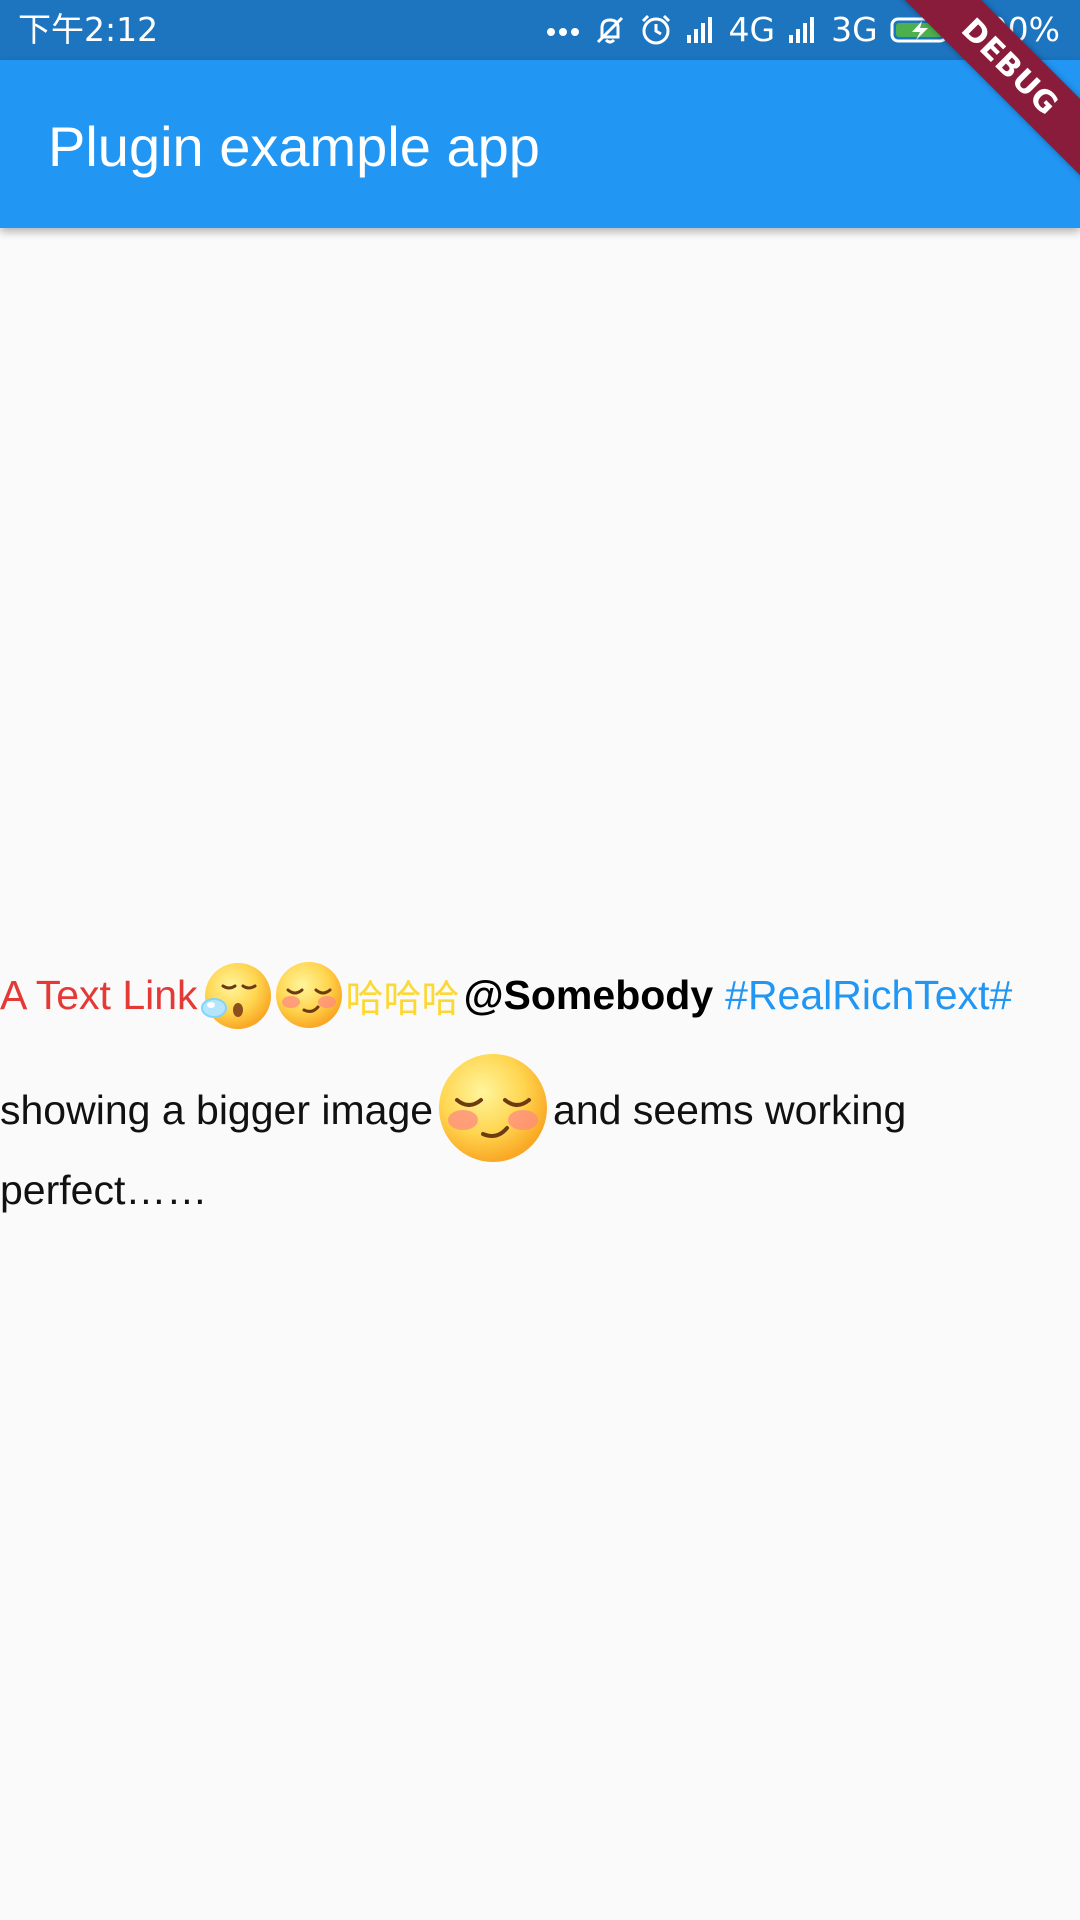 Image resolution: width=1080 pixels, height=1920 pixels. I want to click on cjk-text: 哈哈哈, so click(402, 998).